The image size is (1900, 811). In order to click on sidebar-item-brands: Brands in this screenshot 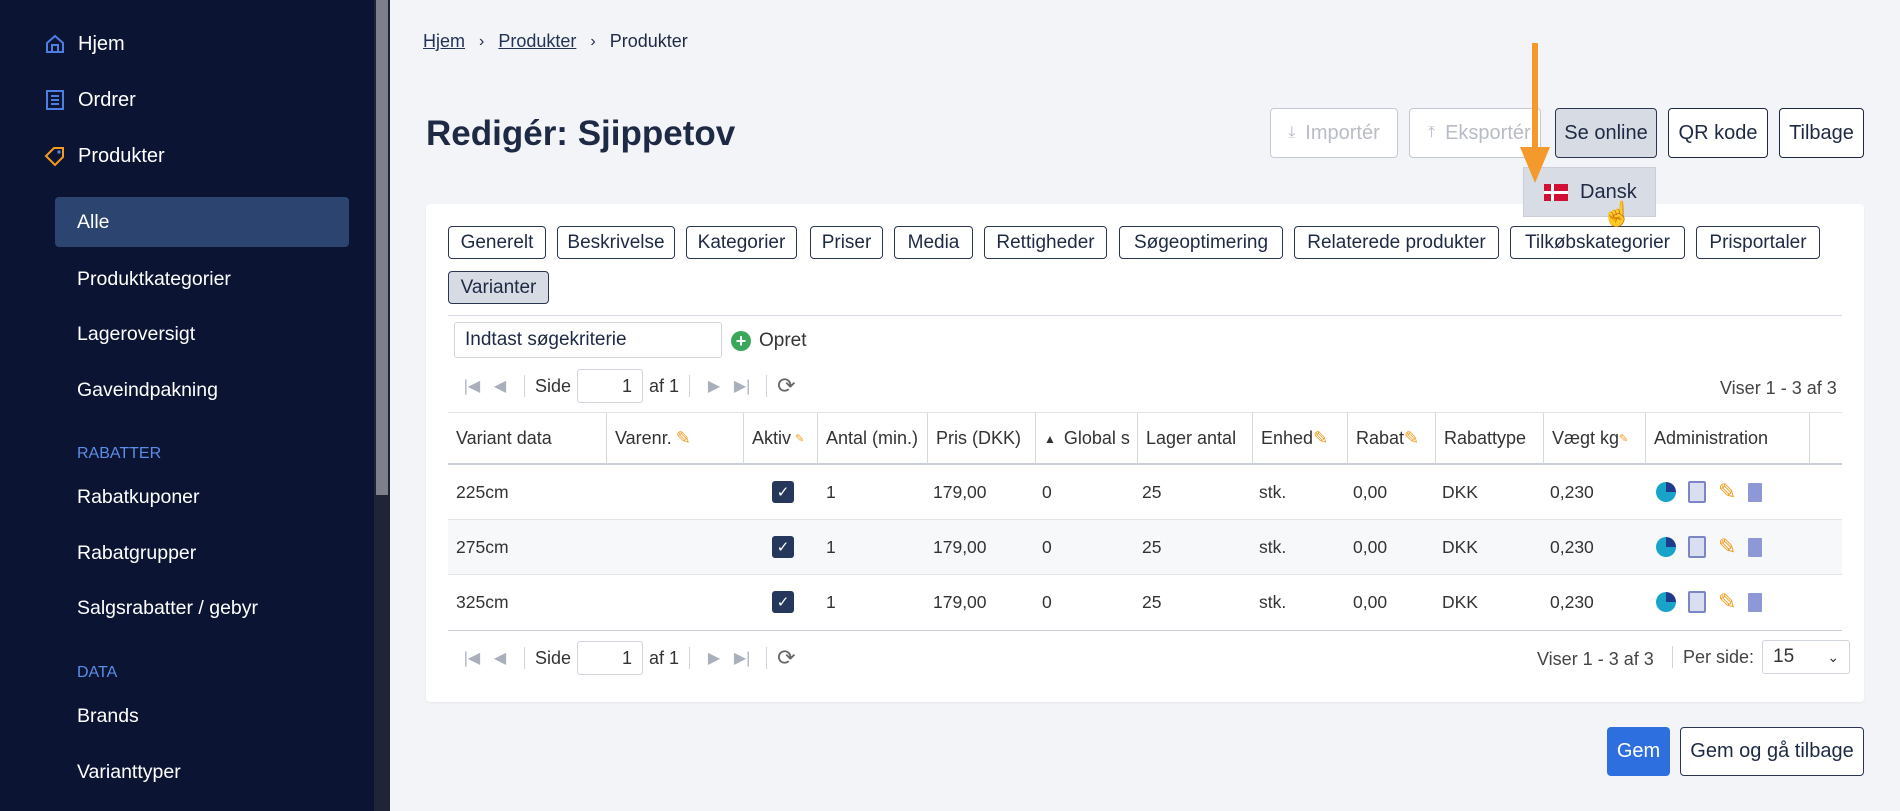, I will do `click(108, 716)`.